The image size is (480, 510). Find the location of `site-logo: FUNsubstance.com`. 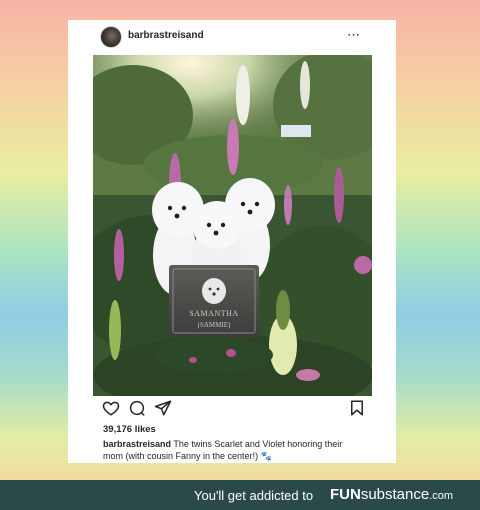

site-logo: FUNsubstance.com is located at coordinates (391, 494).